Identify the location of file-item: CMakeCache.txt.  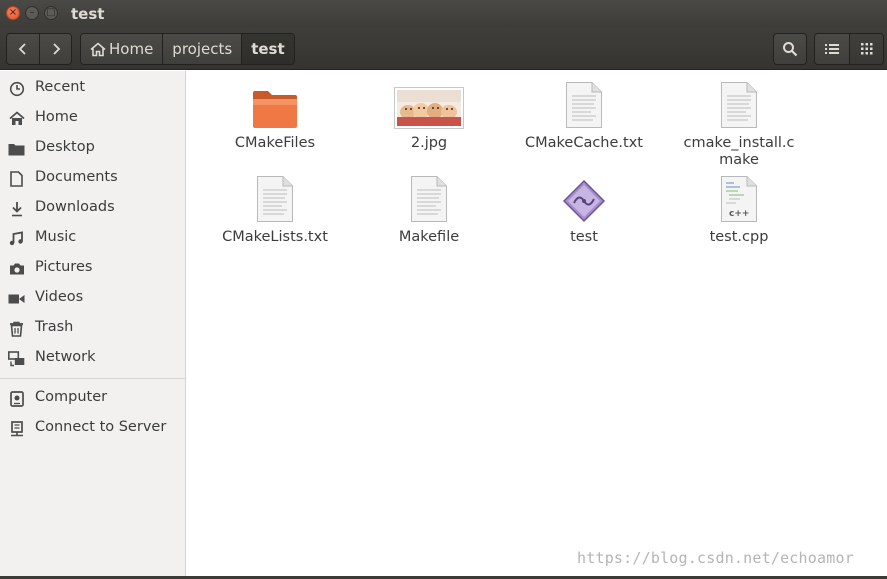
(584, 115).